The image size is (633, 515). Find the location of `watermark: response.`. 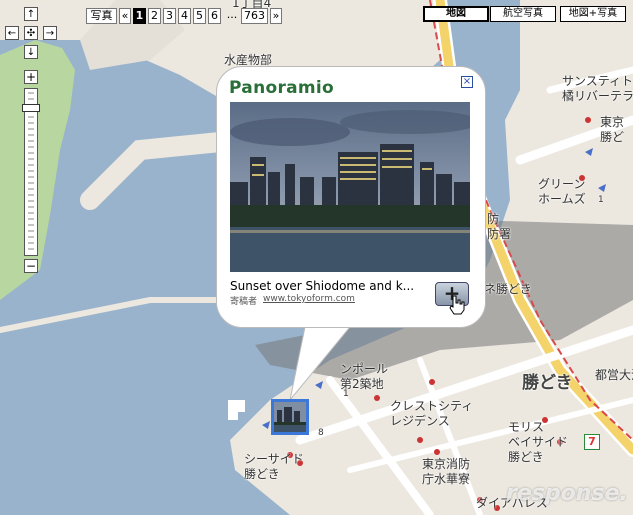

watermark: response. is located at coordinates (567, 493).